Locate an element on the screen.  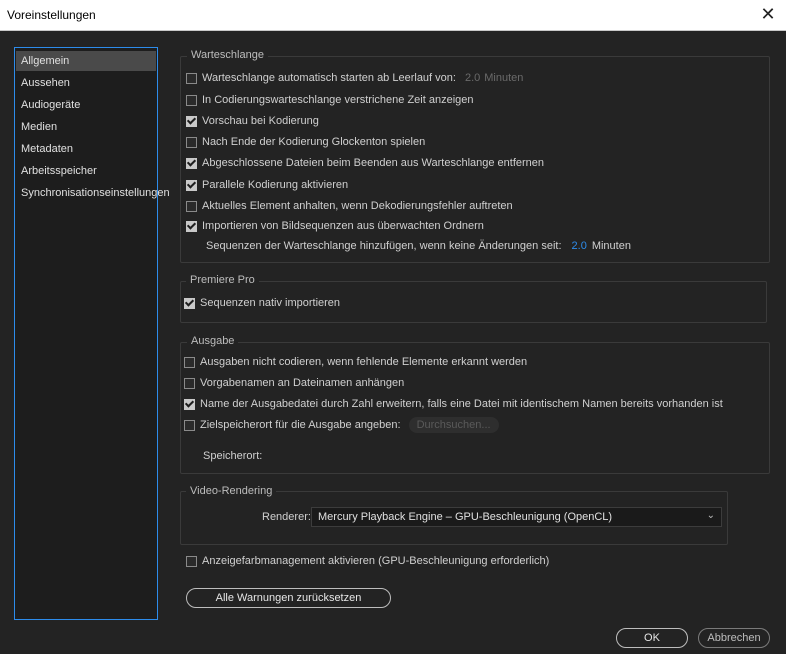
queue-autostart-value: 2.0 is located at coordinates (472, 78).